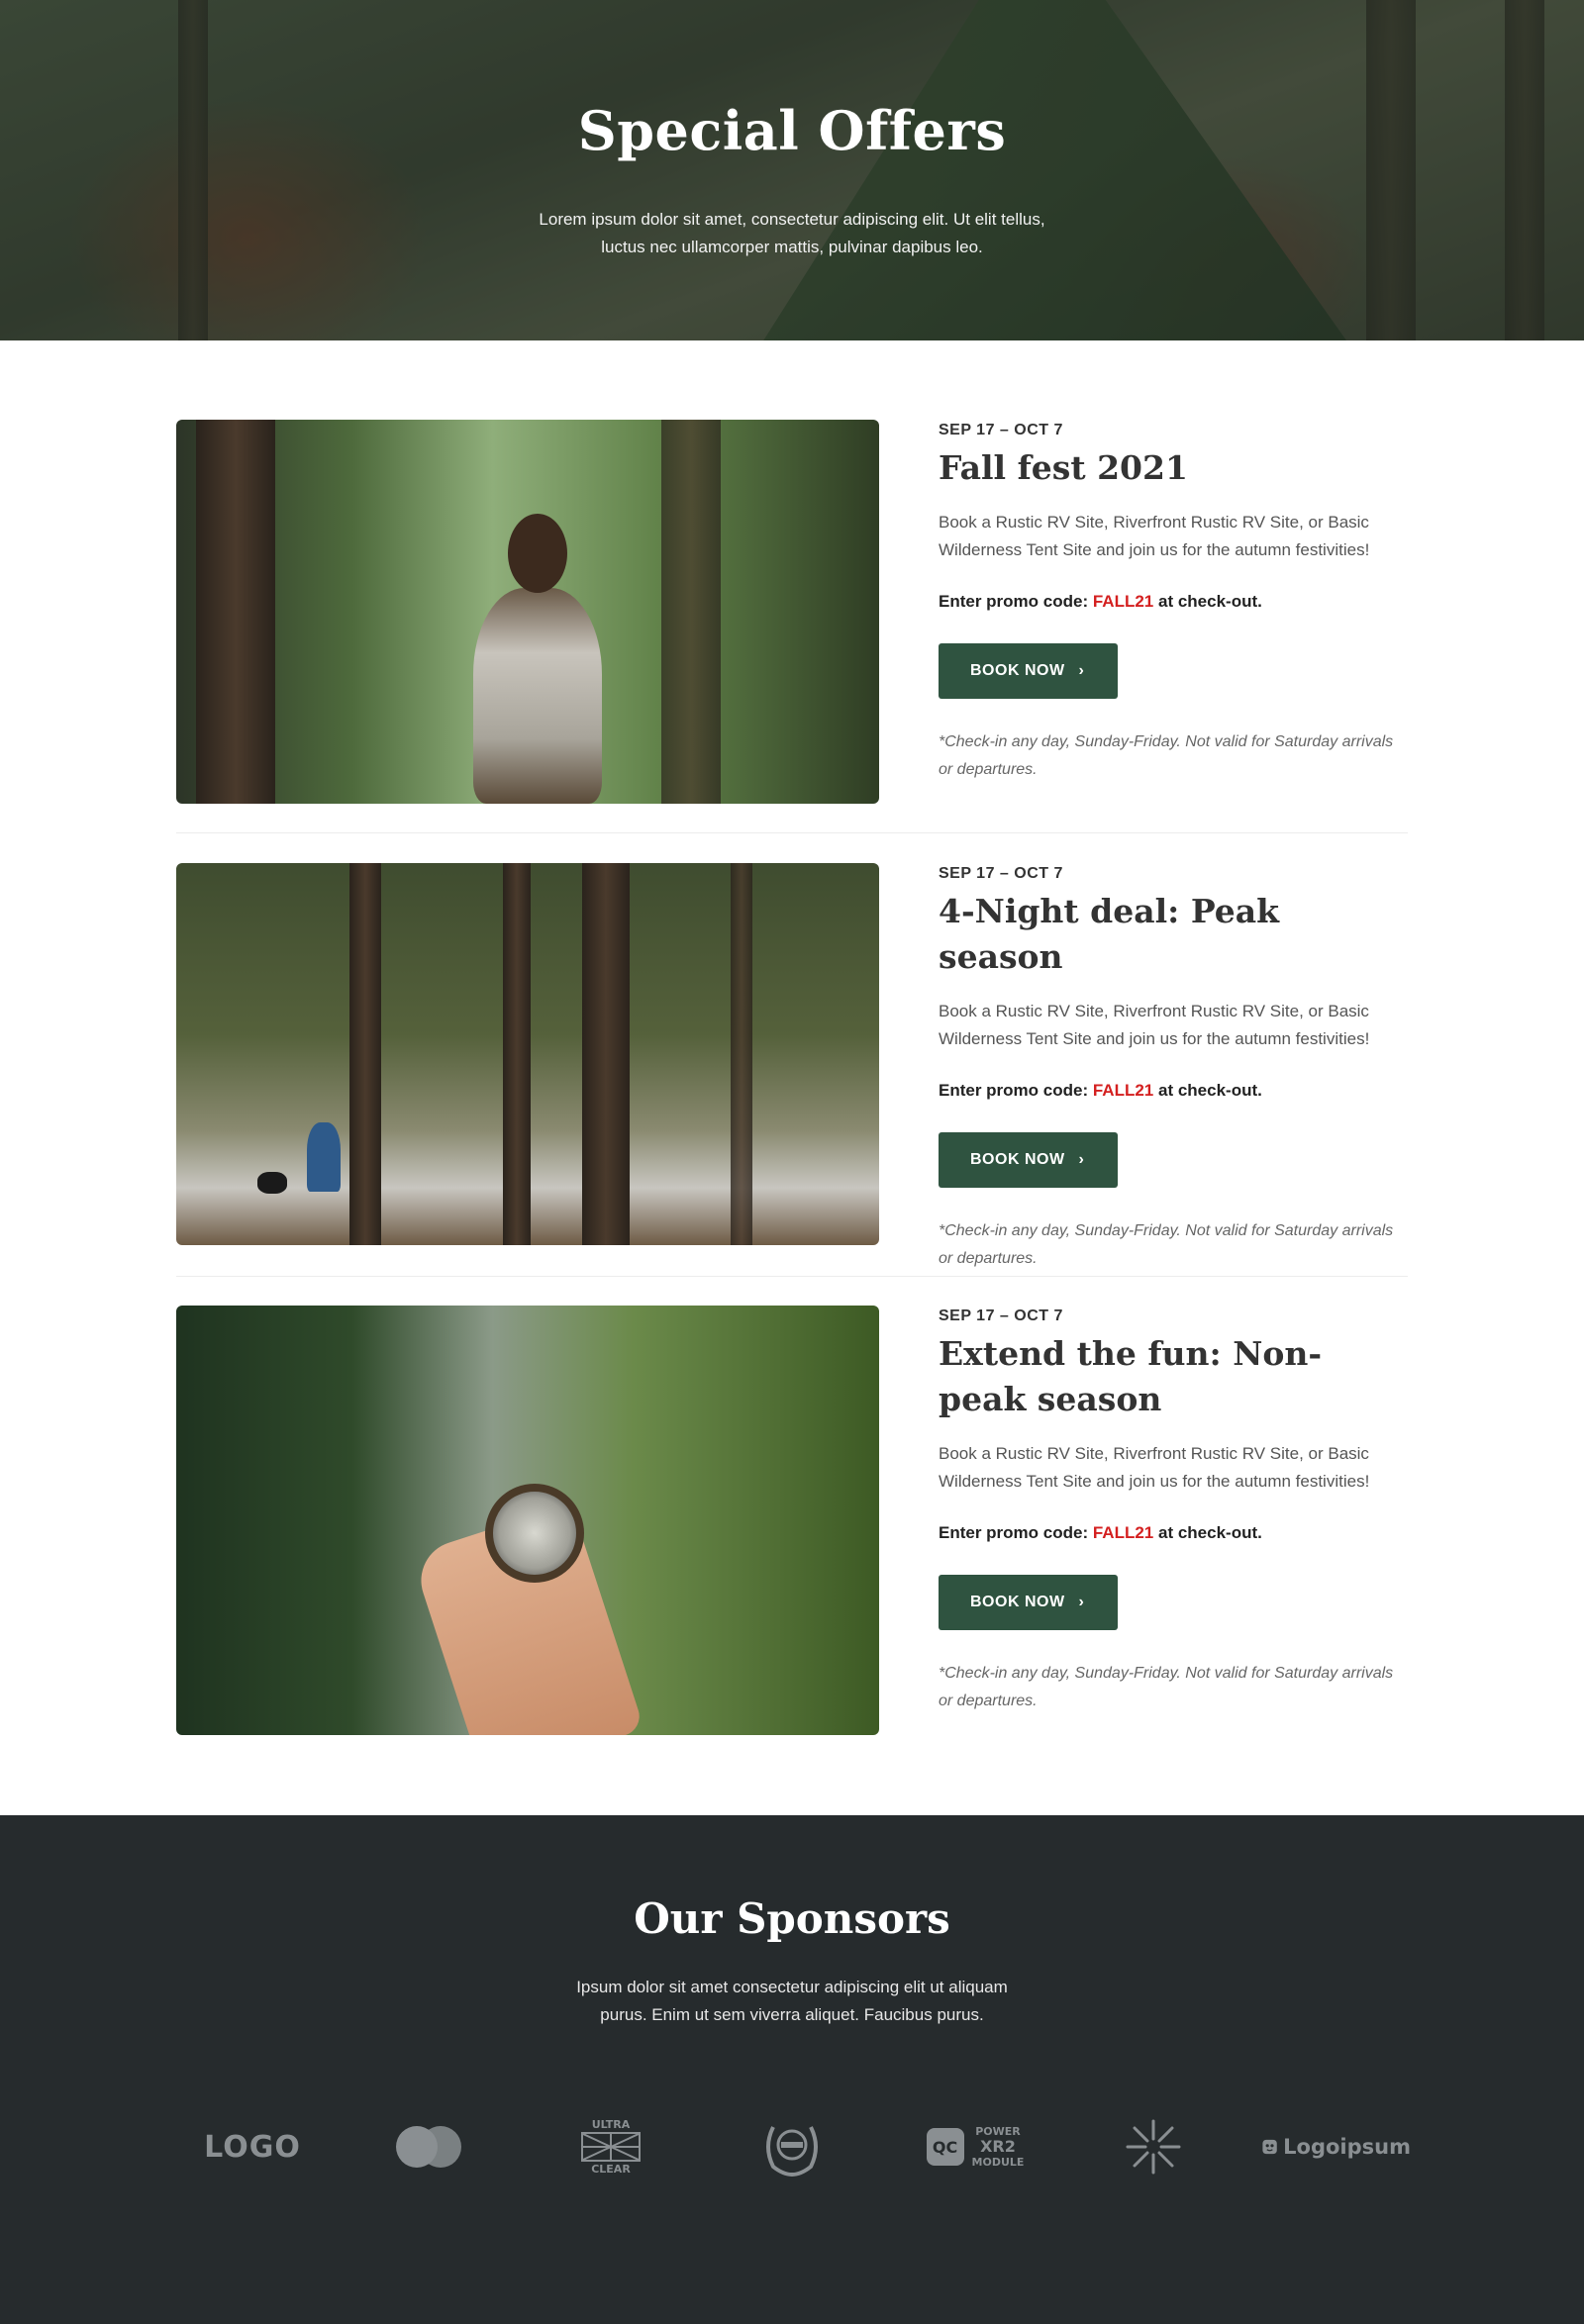 Image resolution: width=1584 pixels, height=2324 pixels. I want to click on asterisk-logo, so click(1153, 2146).